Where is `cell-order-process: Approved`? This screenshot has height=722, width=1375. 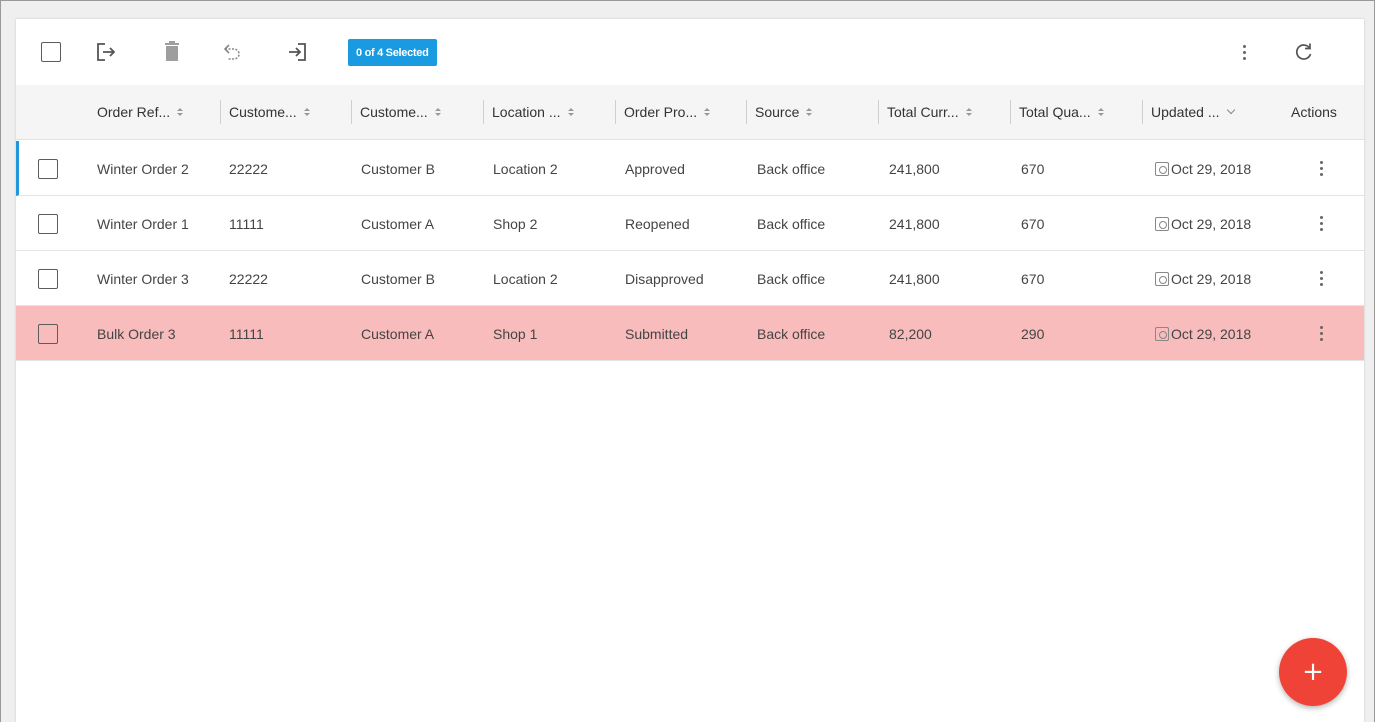
cell-order-process: Approved is located at coordinates (655, 168).